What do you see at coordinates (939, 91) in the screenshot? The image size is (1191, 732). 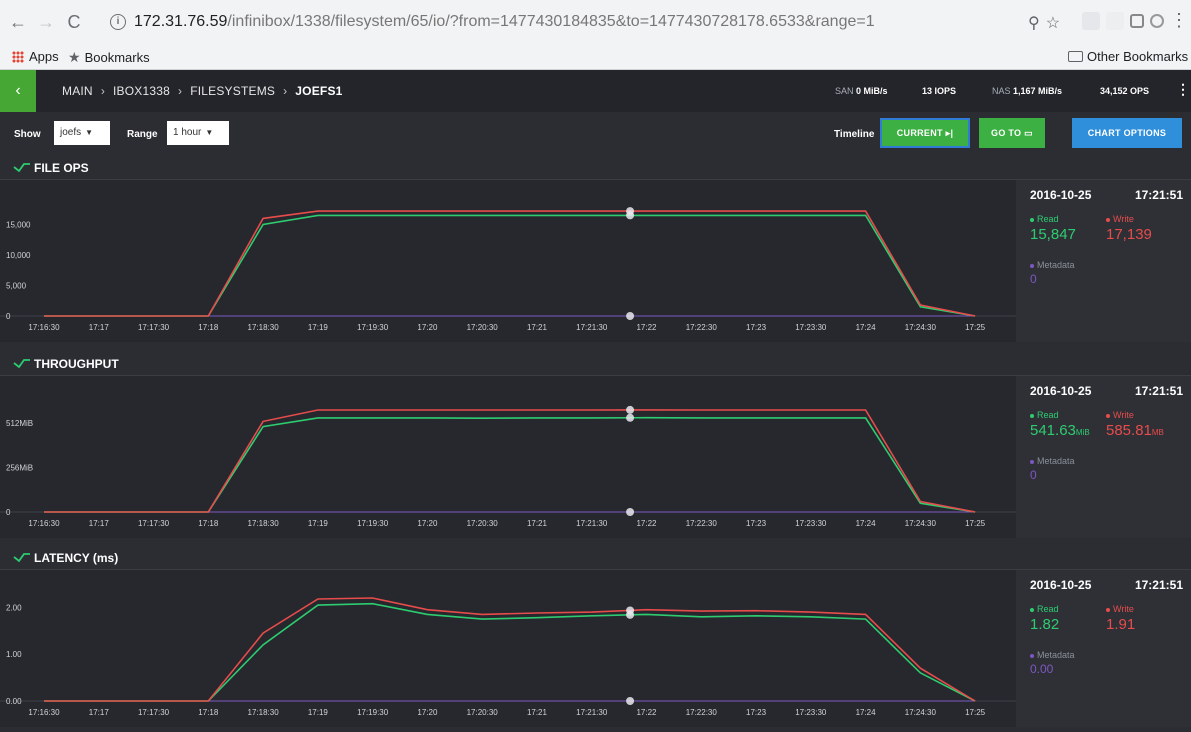 I see `san-iops-value: 13 IOPS` at bounding box center [939, 91].